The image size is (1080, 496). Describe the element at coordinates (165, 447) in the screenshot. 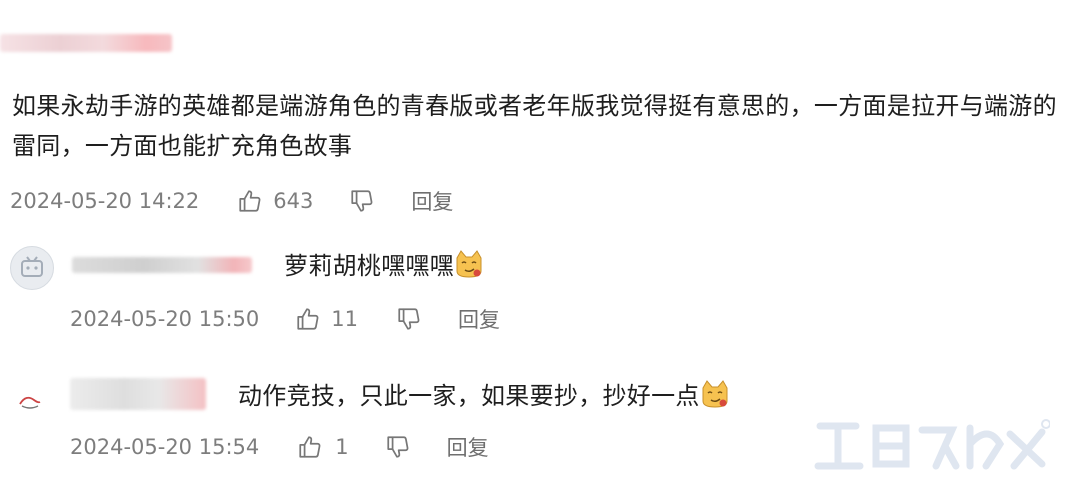

I see `reply-date: 2024-05-20 15:54` at that location.